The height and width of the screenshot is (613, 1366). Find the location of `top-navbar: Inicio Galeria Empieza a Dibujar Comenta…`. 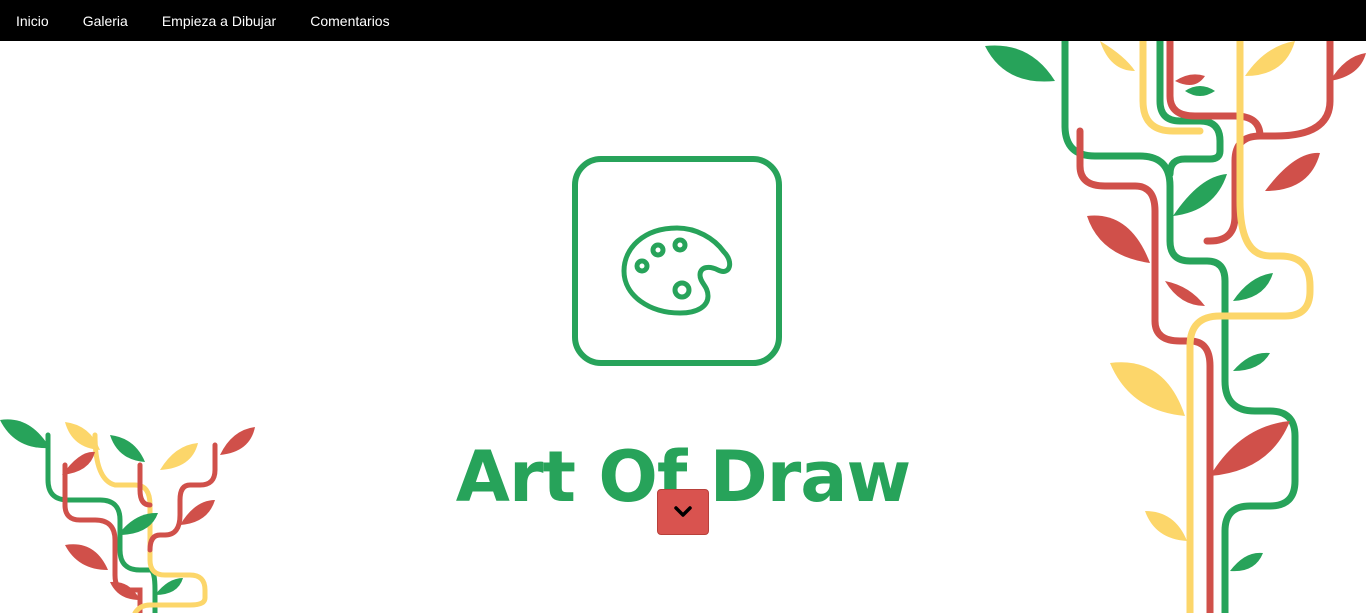

top-navbar: Inicio Galeria Empieza a Dibujar Comenta… is located at coordinates (683, 20).